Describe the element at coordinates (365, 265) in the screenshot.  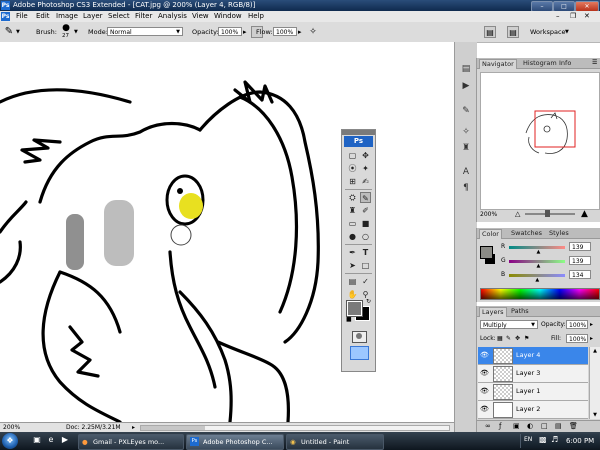
I see `shape-icon: □` at that location.